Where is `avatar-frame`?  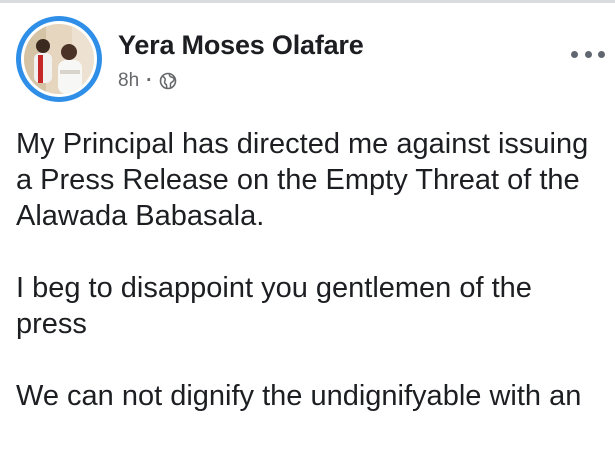
avatar-frame is located at coordinates (59, 59).